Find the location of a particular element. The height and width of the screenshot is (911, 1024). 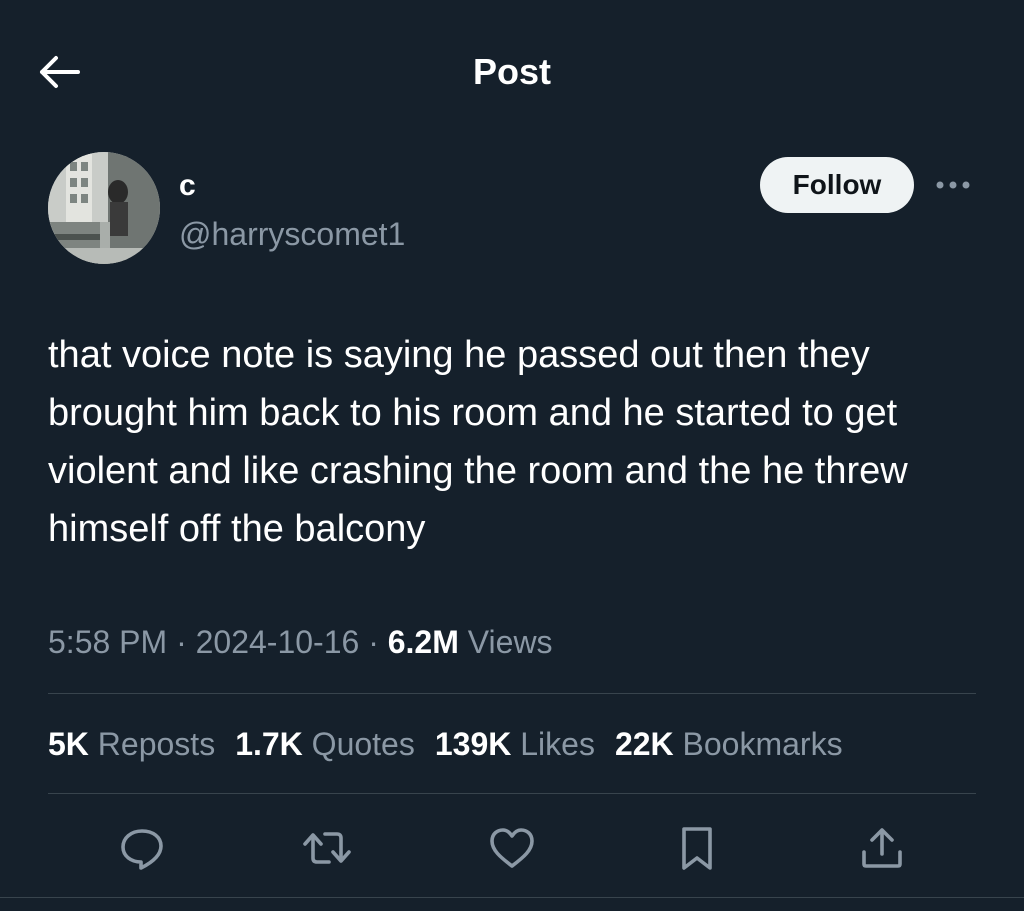

avatar is located at coordinates (104, 208).